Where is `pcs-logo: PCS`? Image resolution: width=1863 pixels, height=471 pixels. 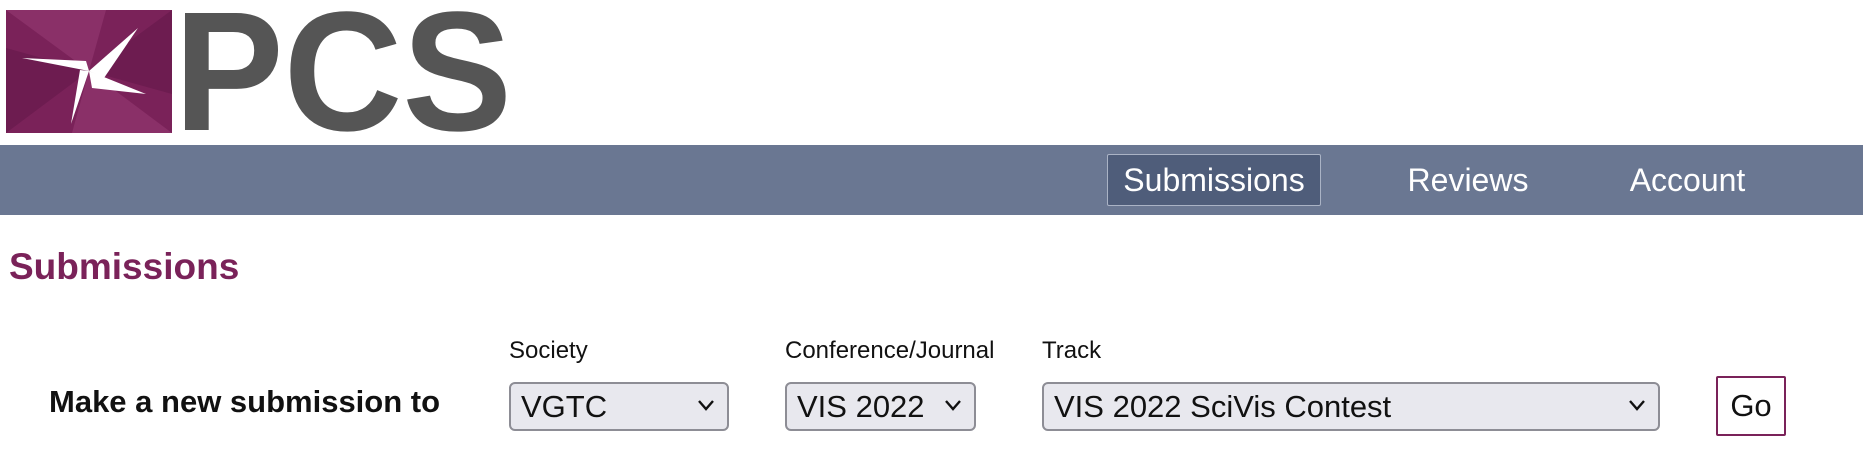 pcs-logo: PCS is located at coordinates (261, 71).